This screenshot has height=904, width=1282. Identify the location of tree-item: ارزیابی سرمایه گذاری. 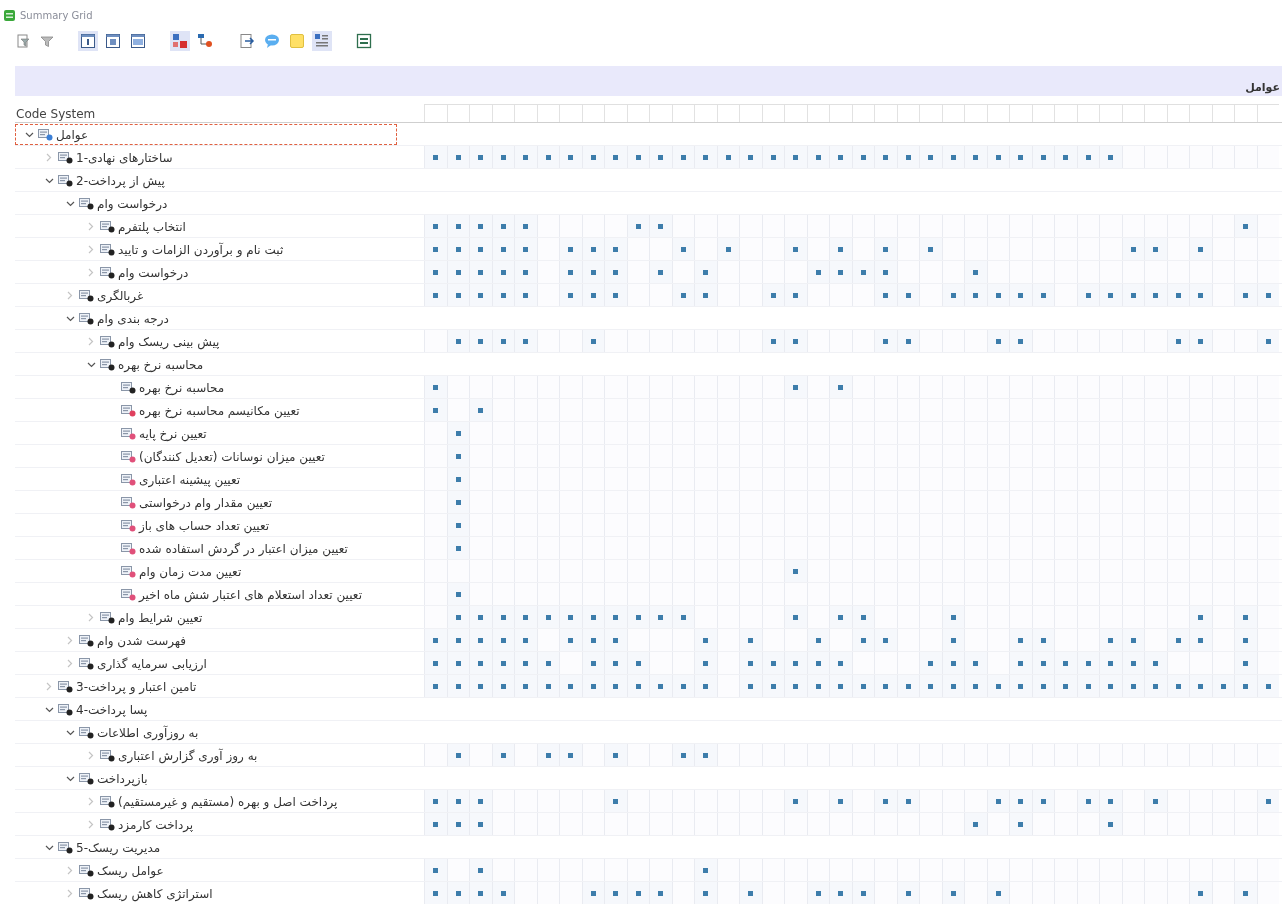
(152, 663).